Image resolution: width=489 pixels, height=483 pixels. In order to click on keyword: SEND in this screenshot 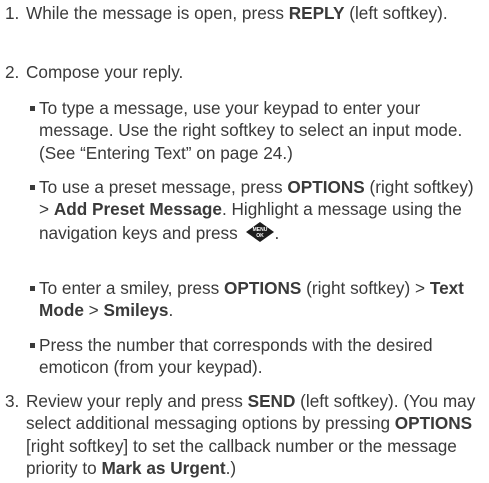, I will do `click(271, 401)`.